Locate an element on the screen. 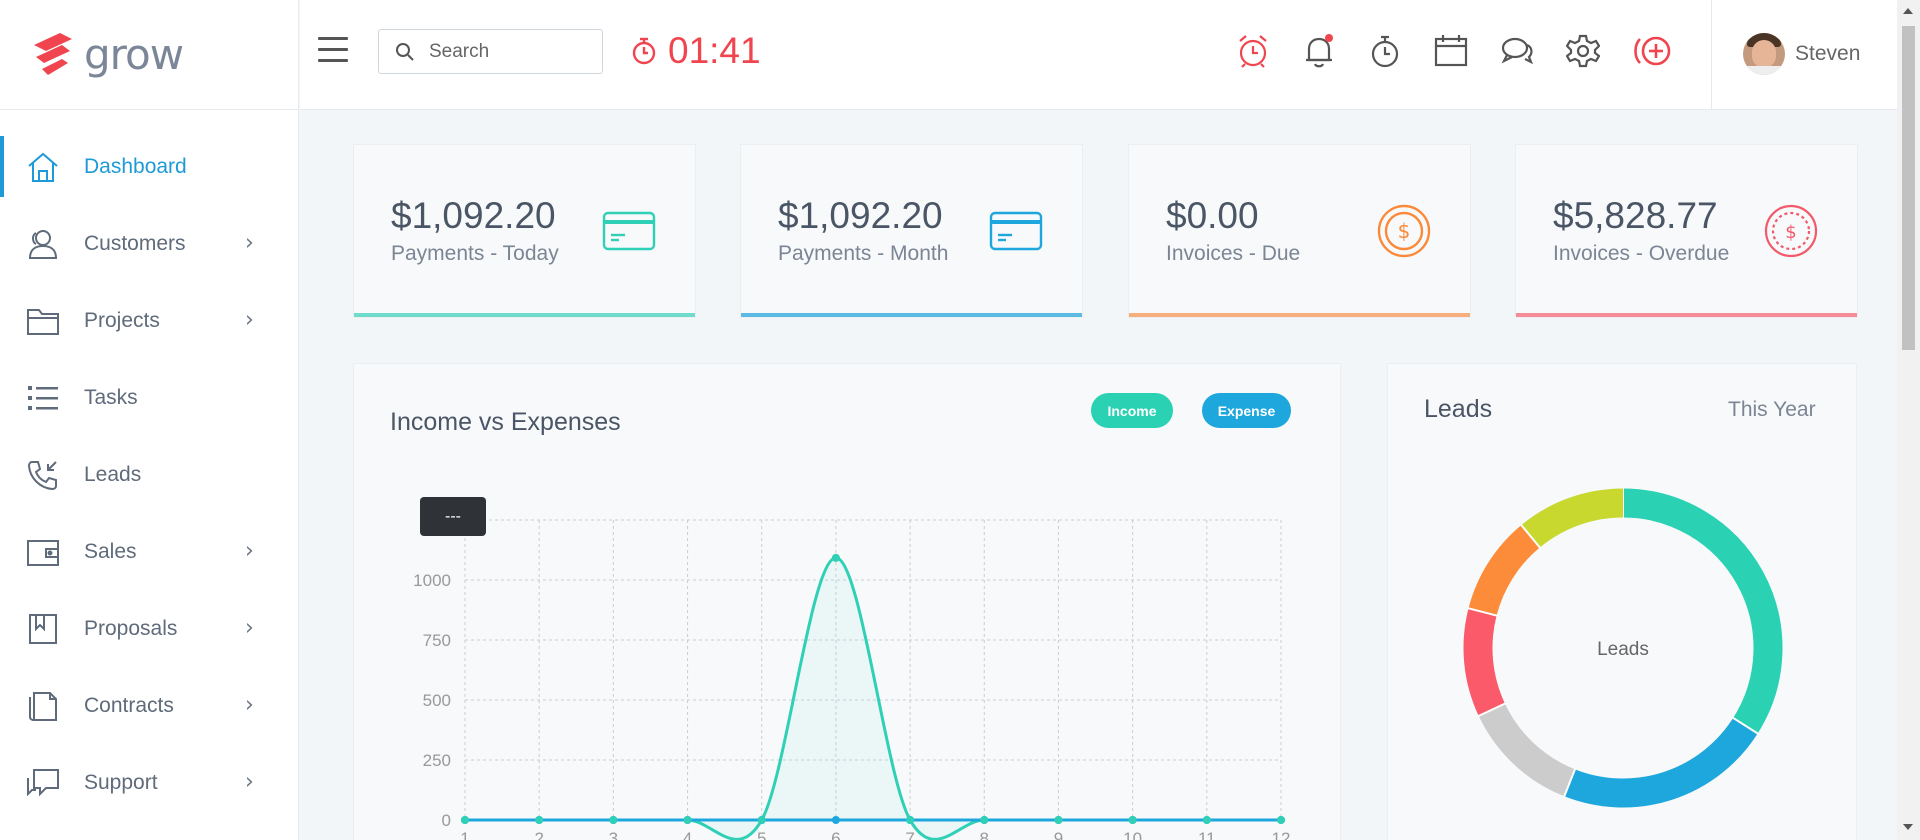 Image resolution: width=1920 pixels, height=840 pixels. user-name: Steven is located at coordinates (1828, 53).